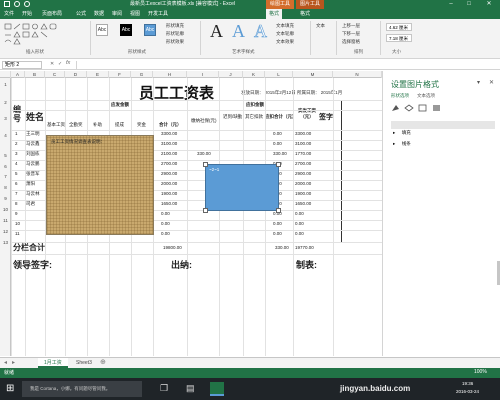  I want to click on subheader-total: 合计（元）, so click(170, 125).